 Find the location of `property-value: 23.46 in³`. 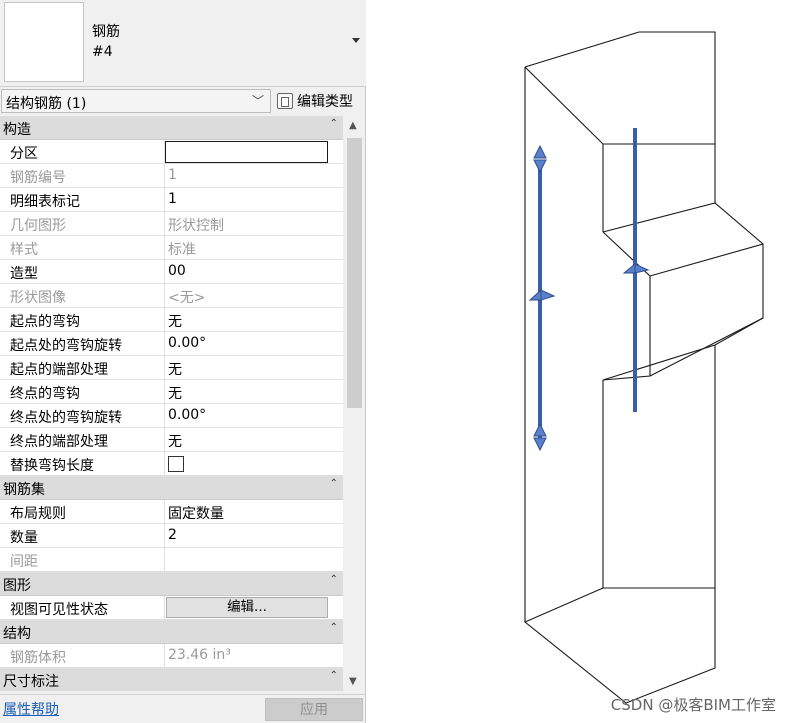

property-value: 23.46 in³ is located at coordinates (253, 656).